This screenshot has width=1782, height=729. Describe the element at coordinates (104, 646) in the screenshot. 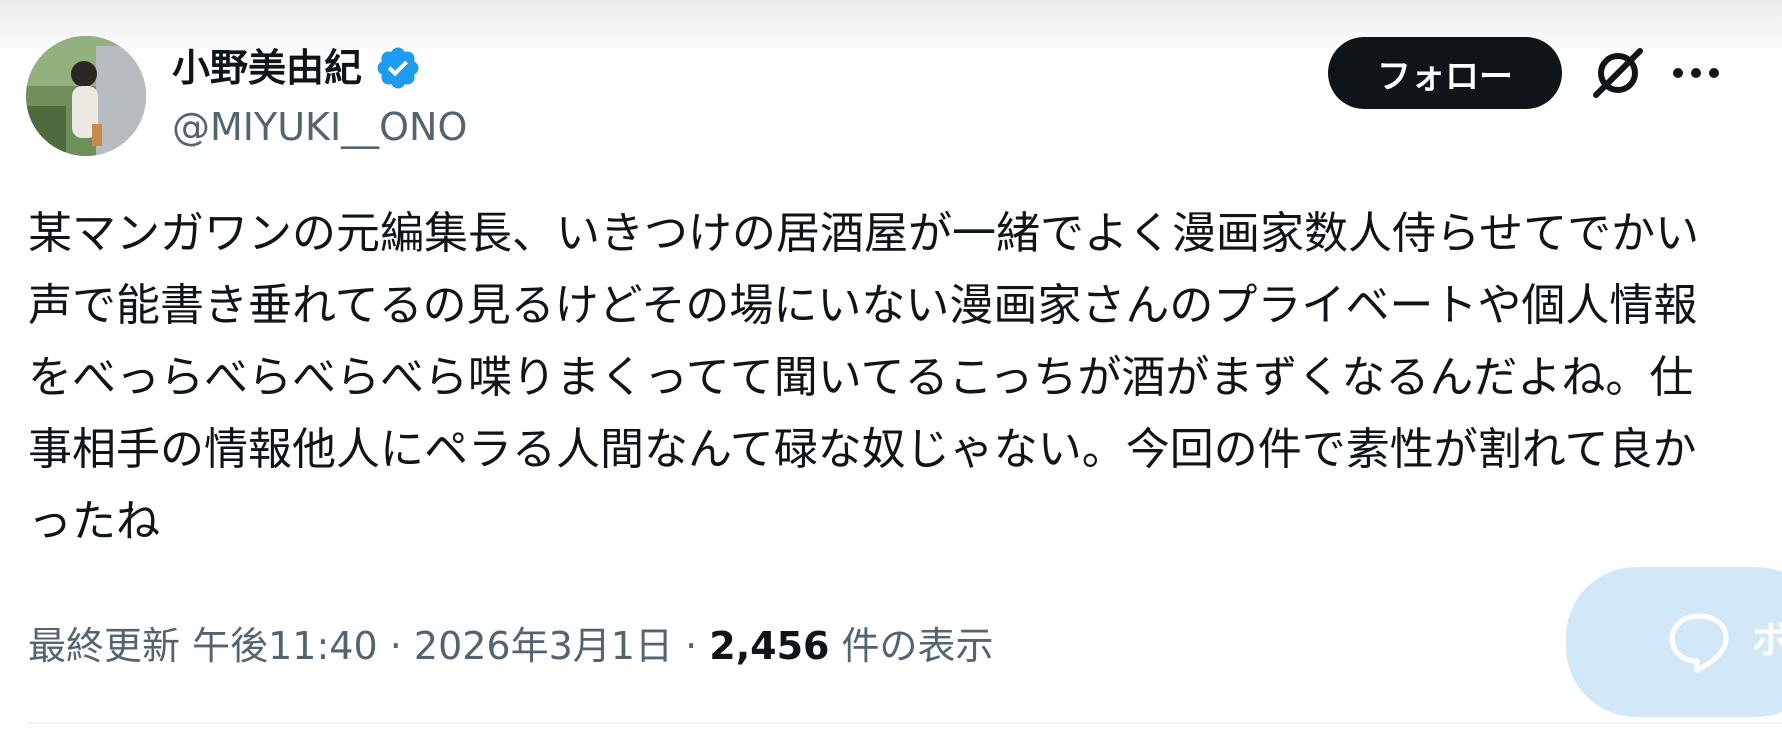

I see `updated-label: 最終更新` at that location.